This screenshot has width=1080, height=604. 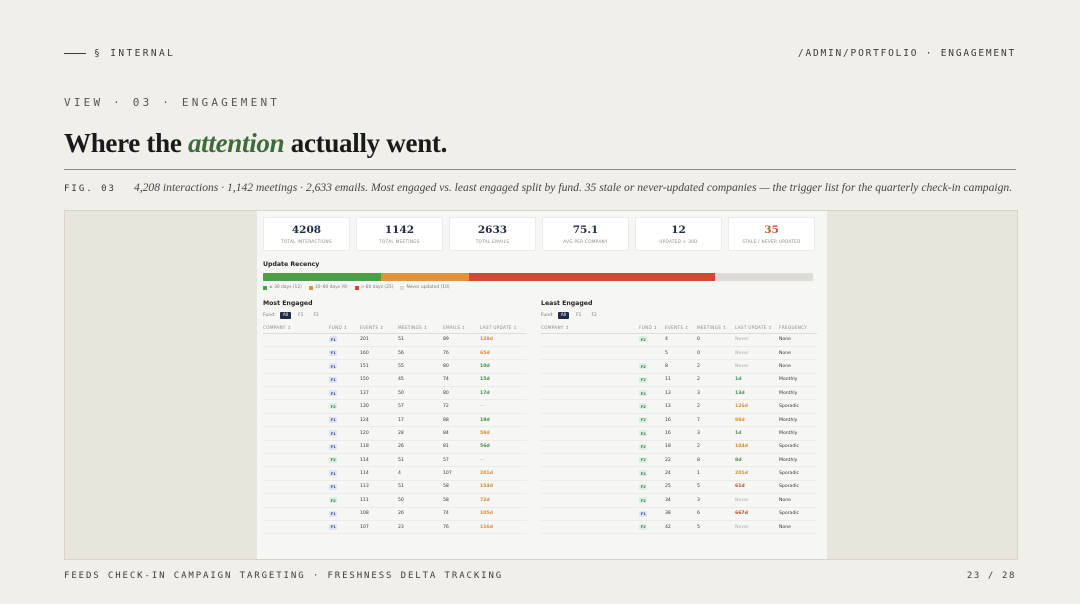 I want to click on table-row: F2 4 0 Never None, so click(x=679, y=340).